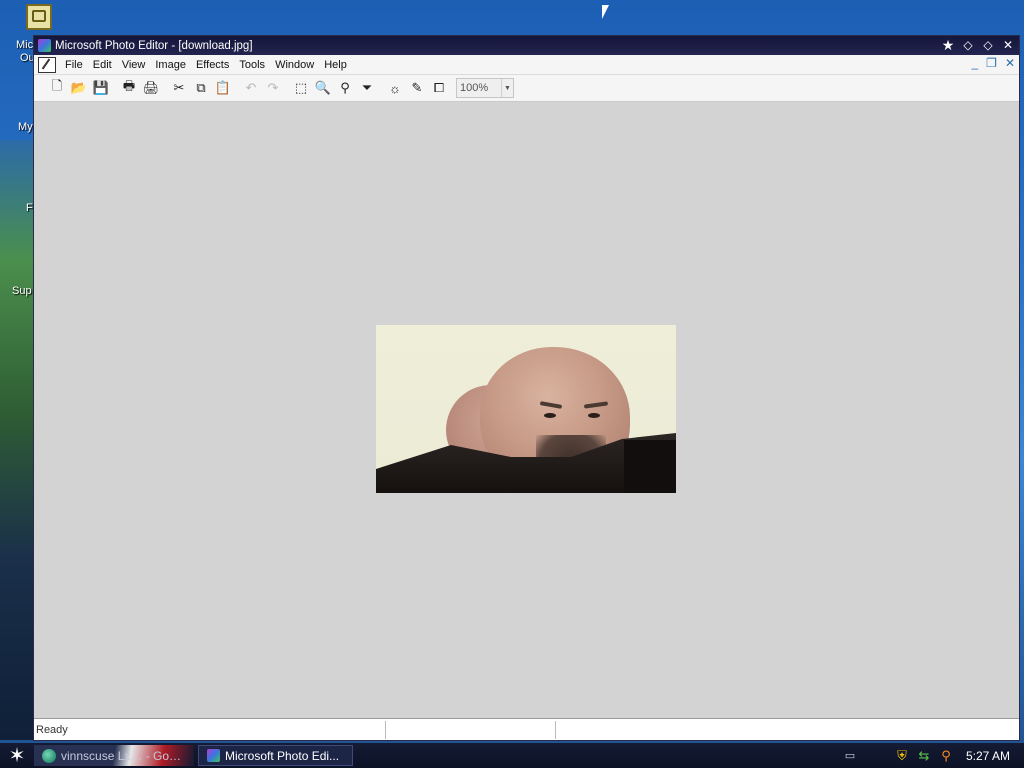 This screenshot has height=768, width=1024. Describe the element at coordinates (25, 127) in the screenshot. I see `desktop-icon-label-3: My` at that location.